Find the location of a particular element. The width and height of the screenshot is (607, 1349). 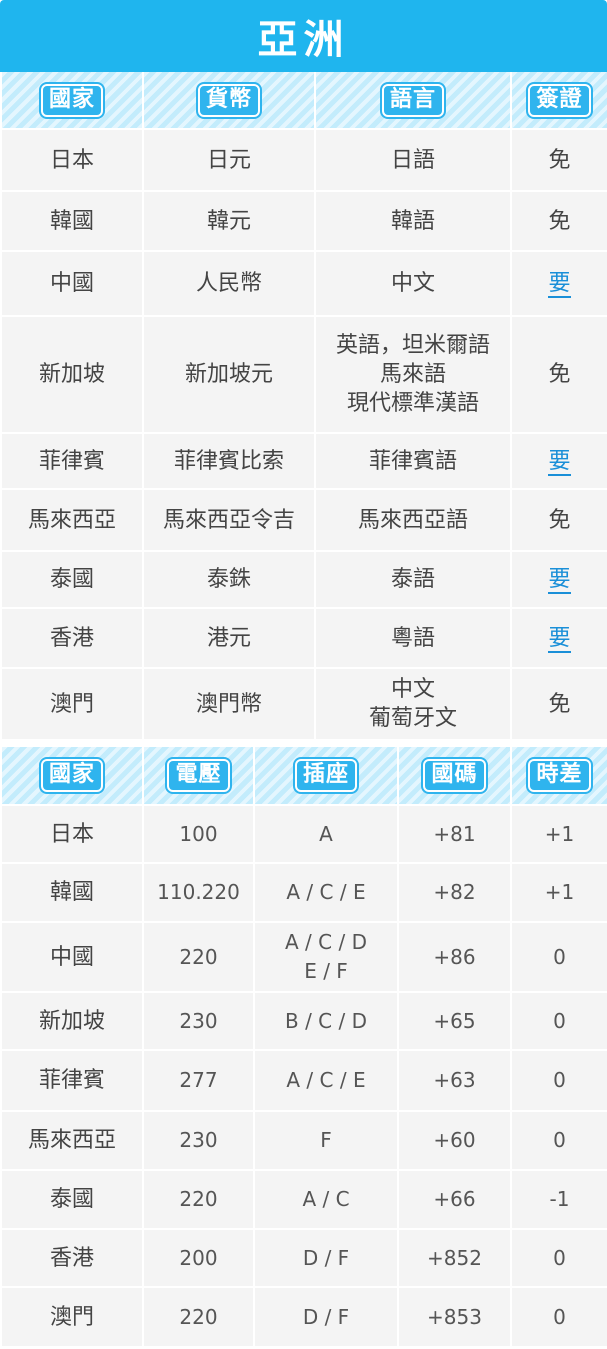

header-label: 時差 is located at coordinates (559, 775).